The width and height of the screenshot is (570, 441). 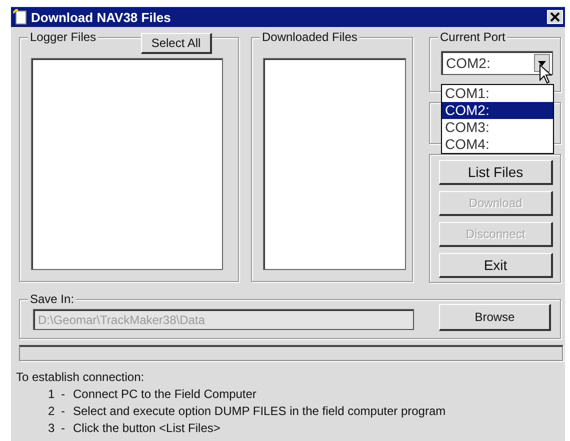 What do you see at coordinates (63, 37) in the screenshot?
I see `group-label: Logger Files` at bounding box center [63, 37].